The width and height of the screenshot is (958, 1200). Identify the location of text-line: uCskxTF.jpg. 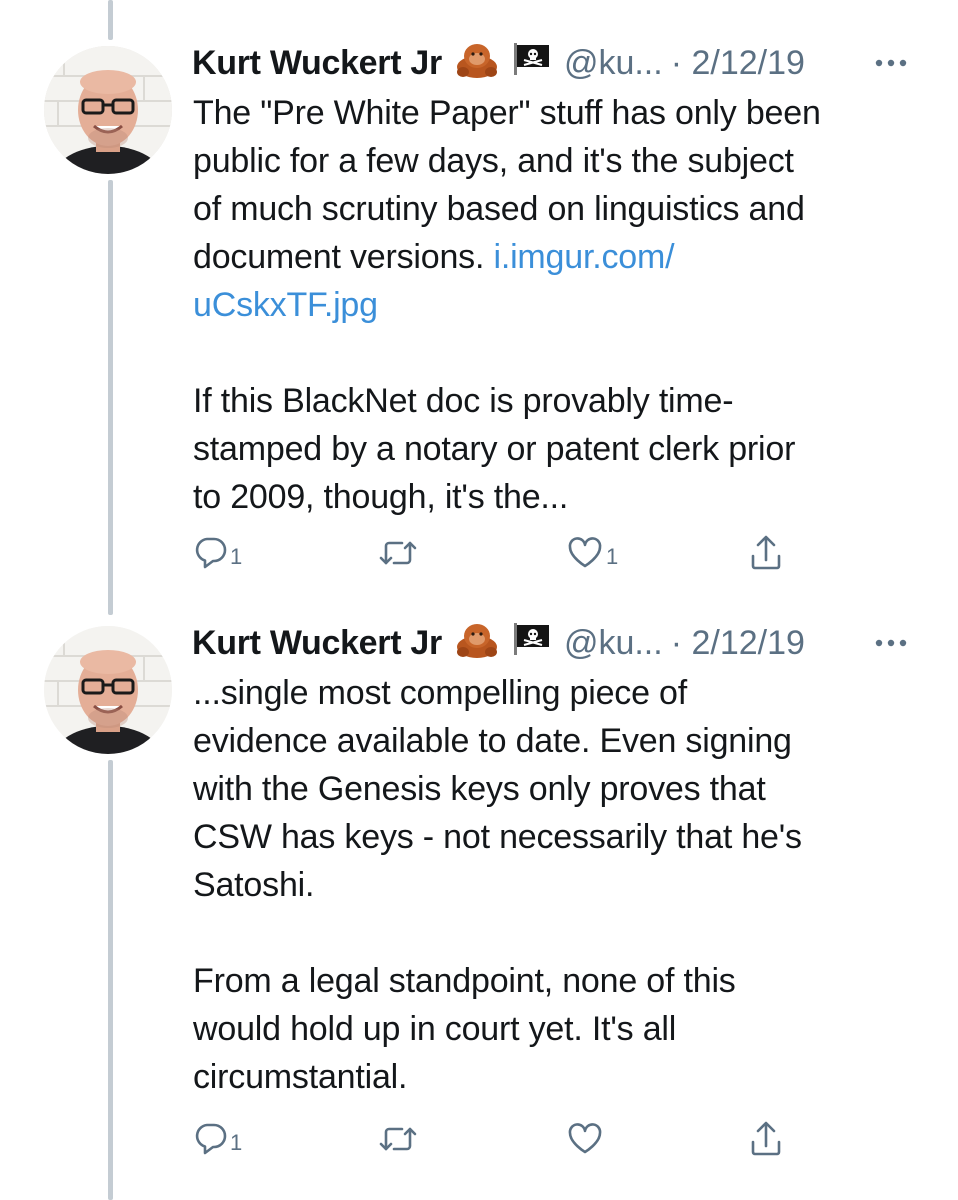
(558, 305).